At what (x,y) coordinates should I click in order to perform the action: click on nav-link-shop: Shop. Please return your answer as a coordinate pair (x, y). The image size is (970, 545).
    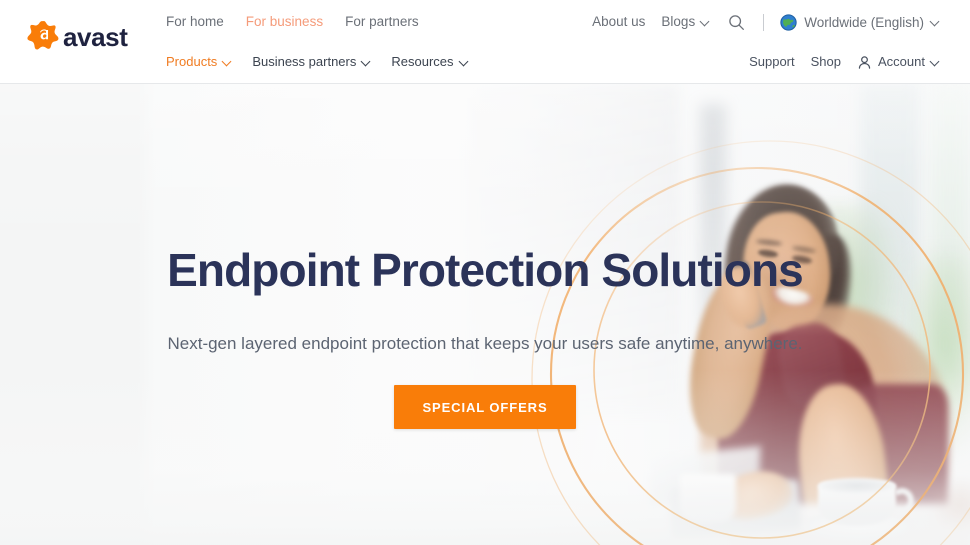
    Looking at the image, I should click on (826, 62).